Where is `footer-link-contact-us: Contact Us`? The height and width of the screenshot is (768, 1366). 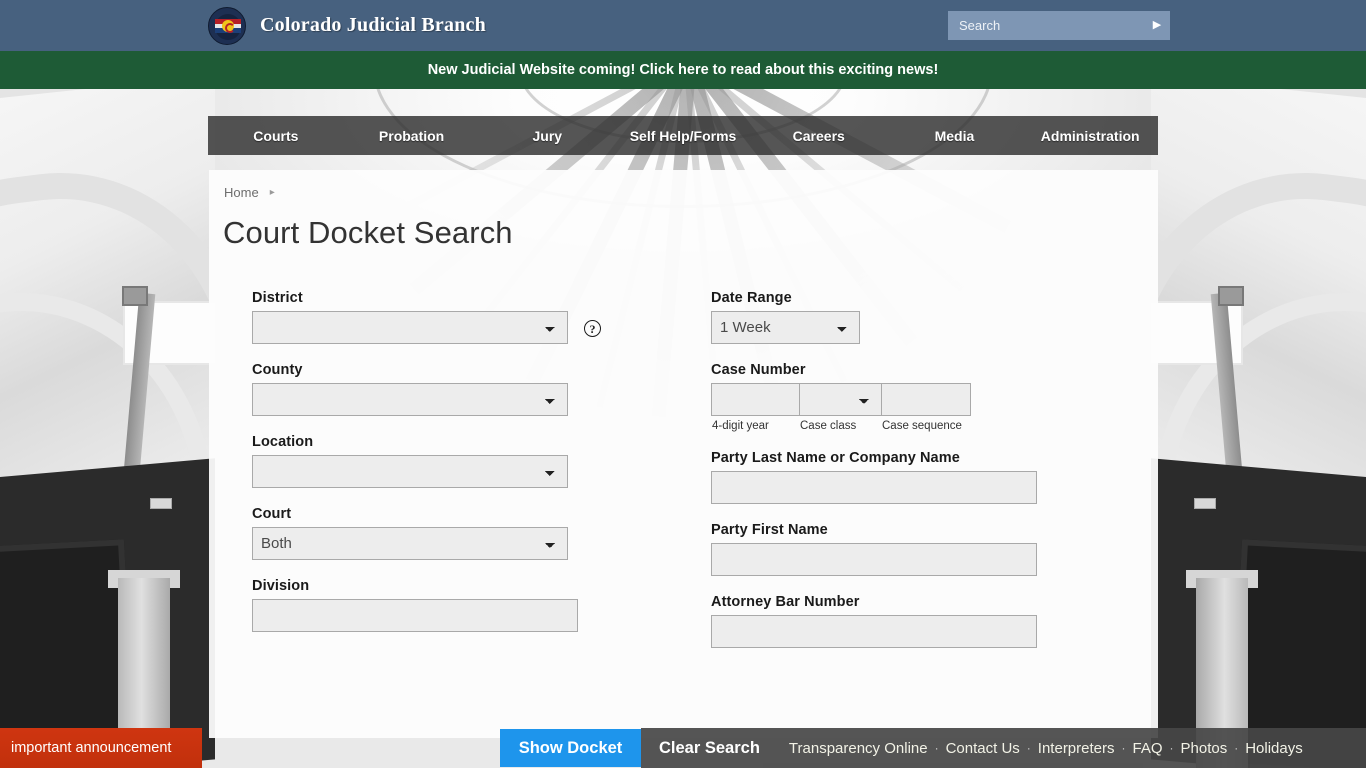
footer-link-contact-us: Contact Us is located at coordinates (983, 748).